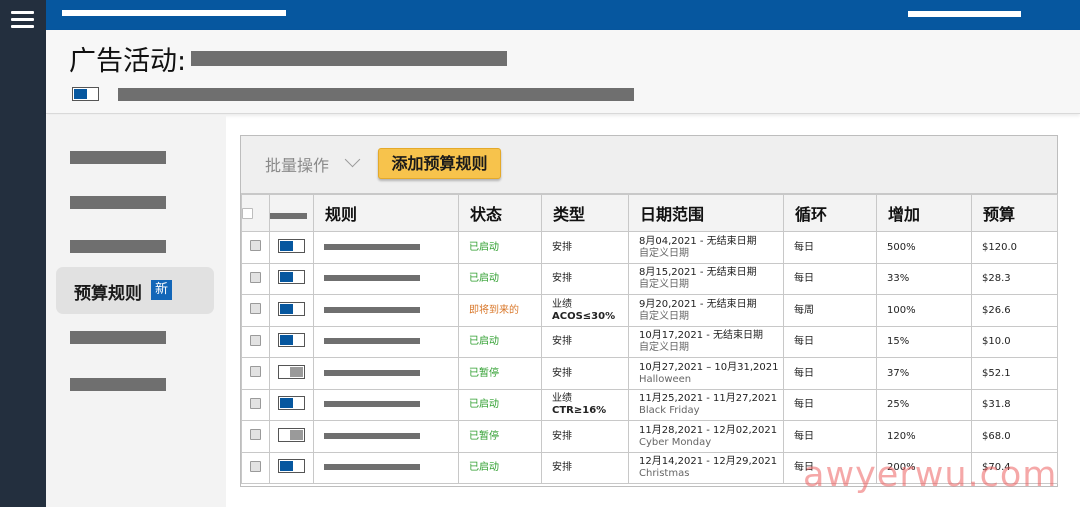 The height and width of the screenshot is (507, 1080). Describe the element at coordinates (1014, 373) in the screenshot. I see `budget-cell: $52.1` at that location.